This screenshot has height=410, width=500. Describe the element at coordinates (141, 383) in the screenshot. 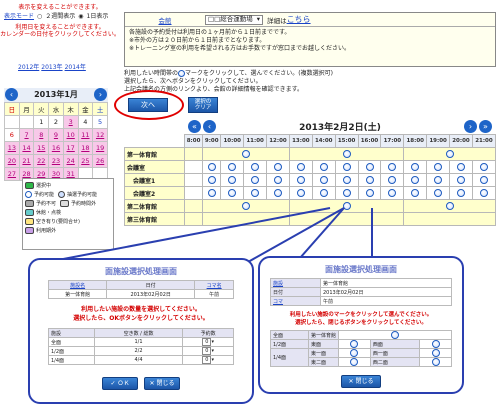

I see `popup-left-buttons: ✓ ＯＫ ✕ 閉じる` at that location.